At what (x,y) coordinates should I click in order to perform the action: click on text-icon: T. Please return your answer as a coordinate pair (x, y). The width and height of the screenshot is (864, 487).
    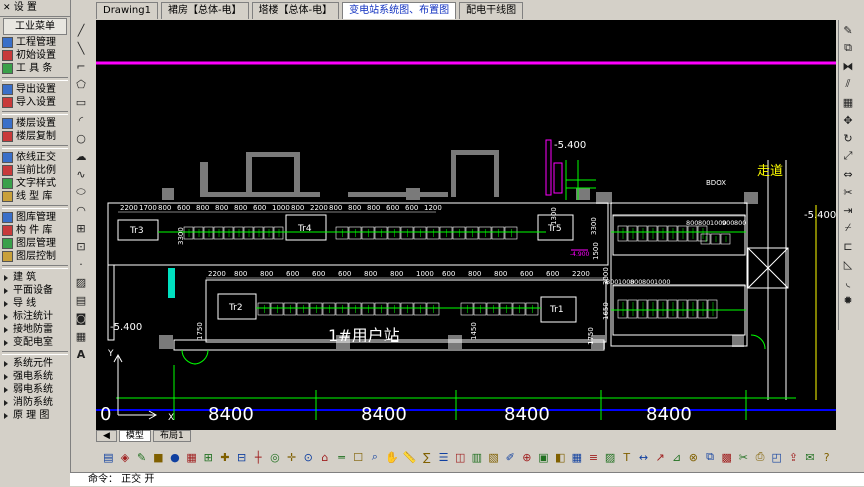
    Looking at the image, I should click on (626, 457).